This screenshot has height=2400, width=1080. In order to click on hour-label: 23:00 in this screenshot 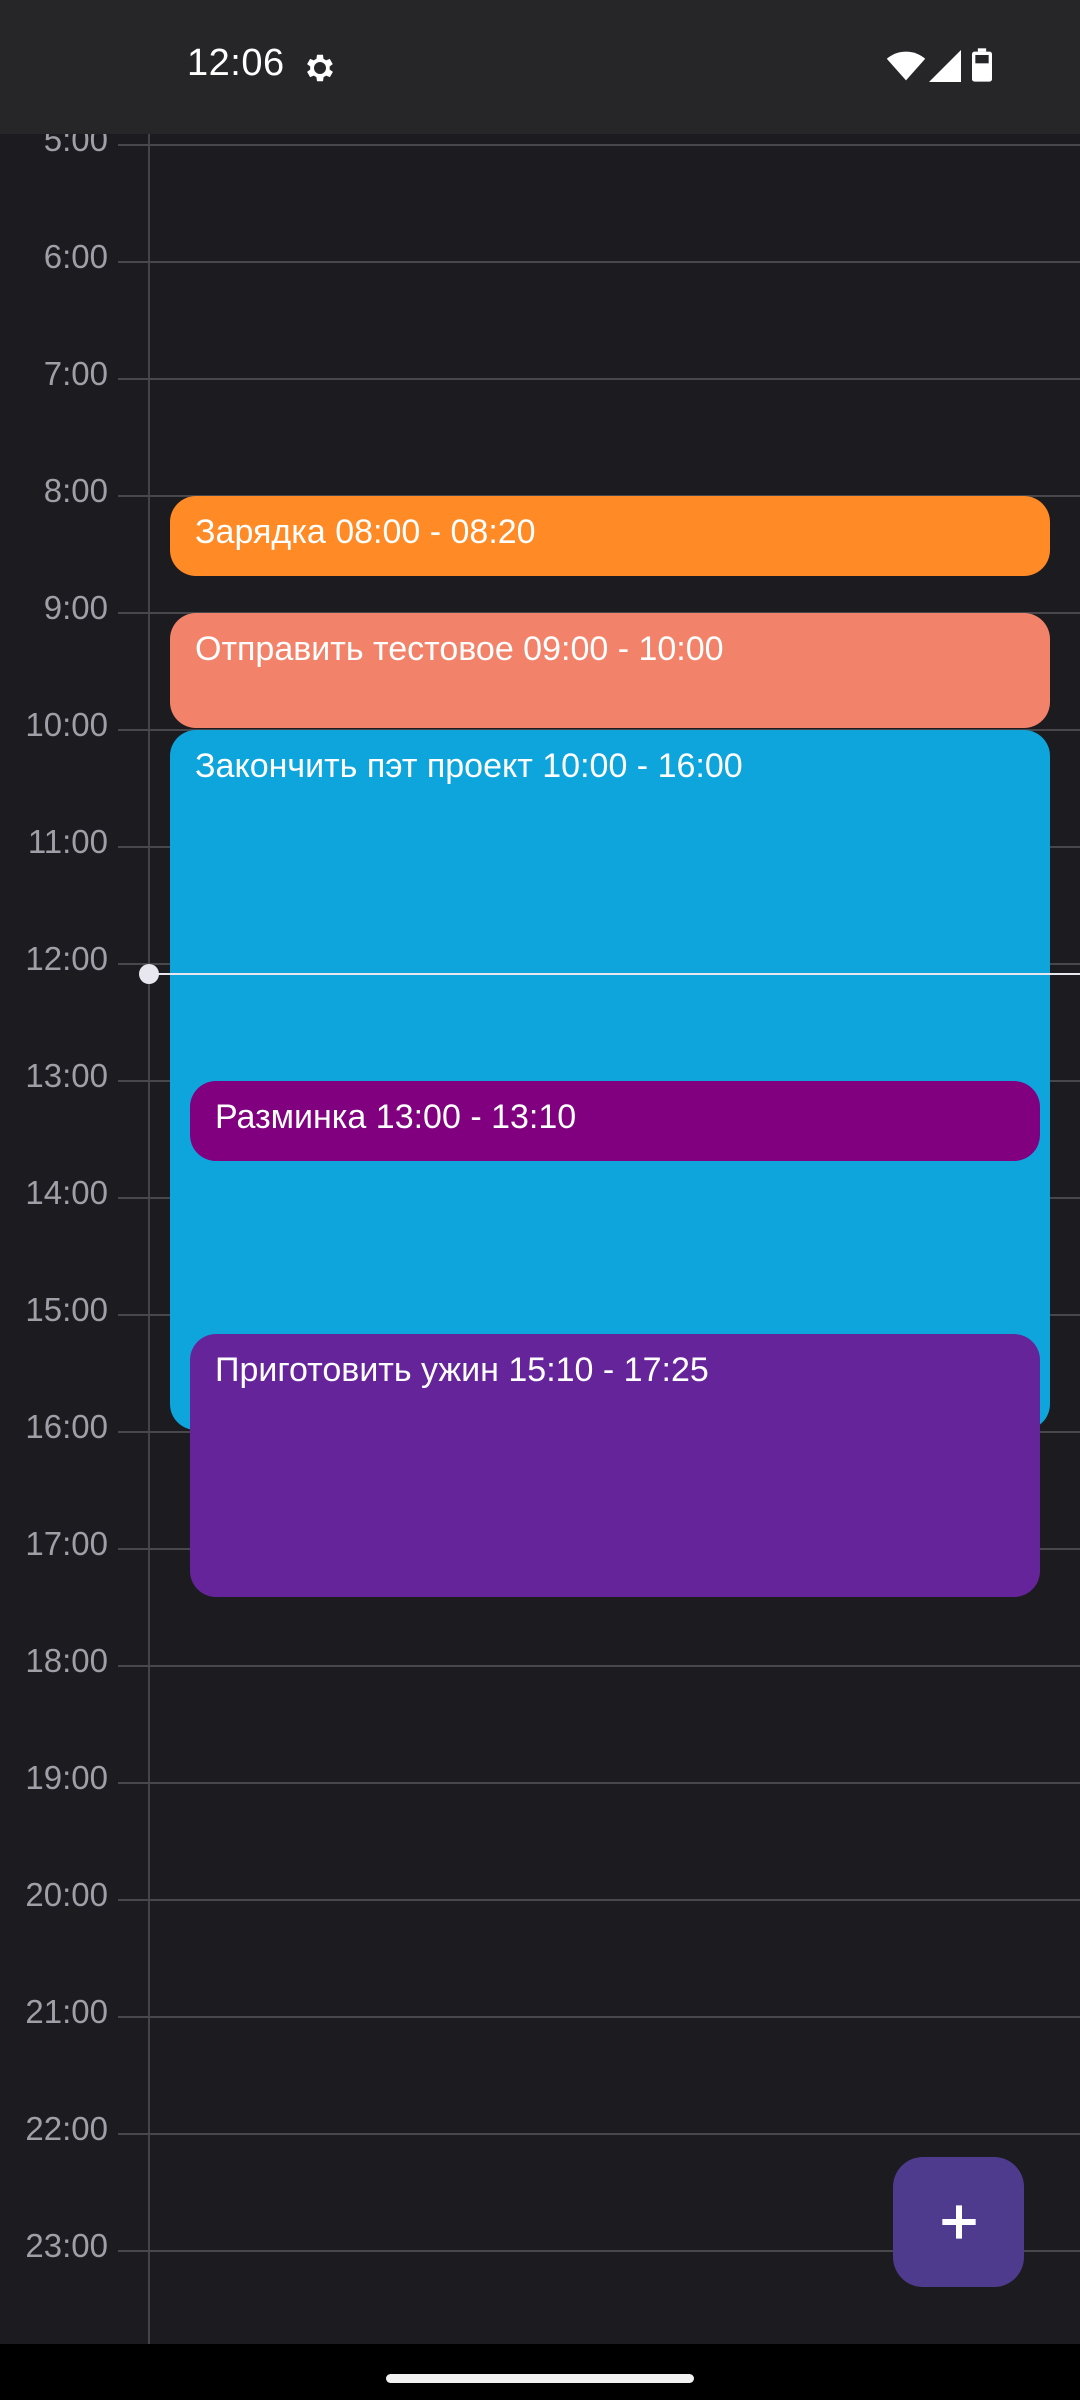, I will do `click(66, 2245)`.